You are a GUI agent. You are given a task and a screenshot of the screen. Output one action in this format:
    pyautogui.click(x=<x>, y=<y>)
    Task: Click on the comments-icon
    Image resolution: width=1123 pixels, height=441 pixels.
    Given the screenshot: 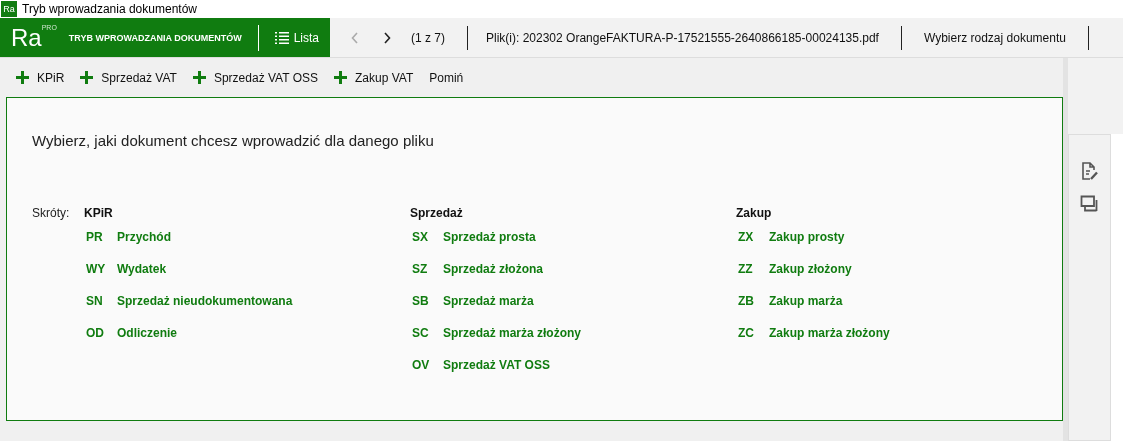 What is the action you would take?
    pyautogui.click(x=1089, y=204)
    